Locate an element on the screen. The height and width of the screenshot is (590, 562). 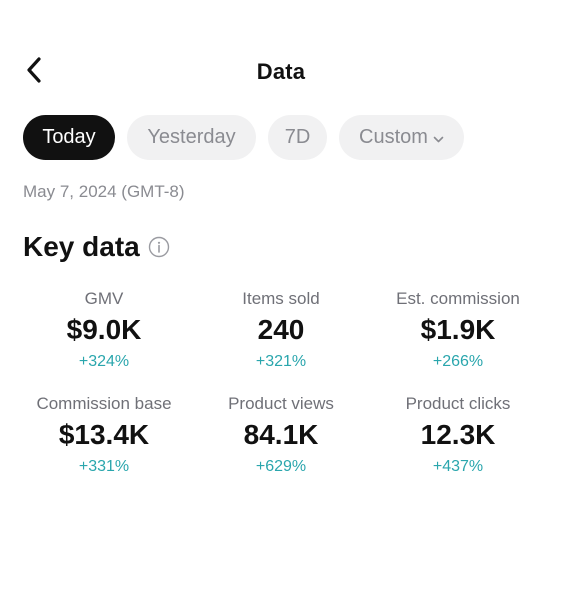
metric-label: Commission base is located at coordinates (104, 403).